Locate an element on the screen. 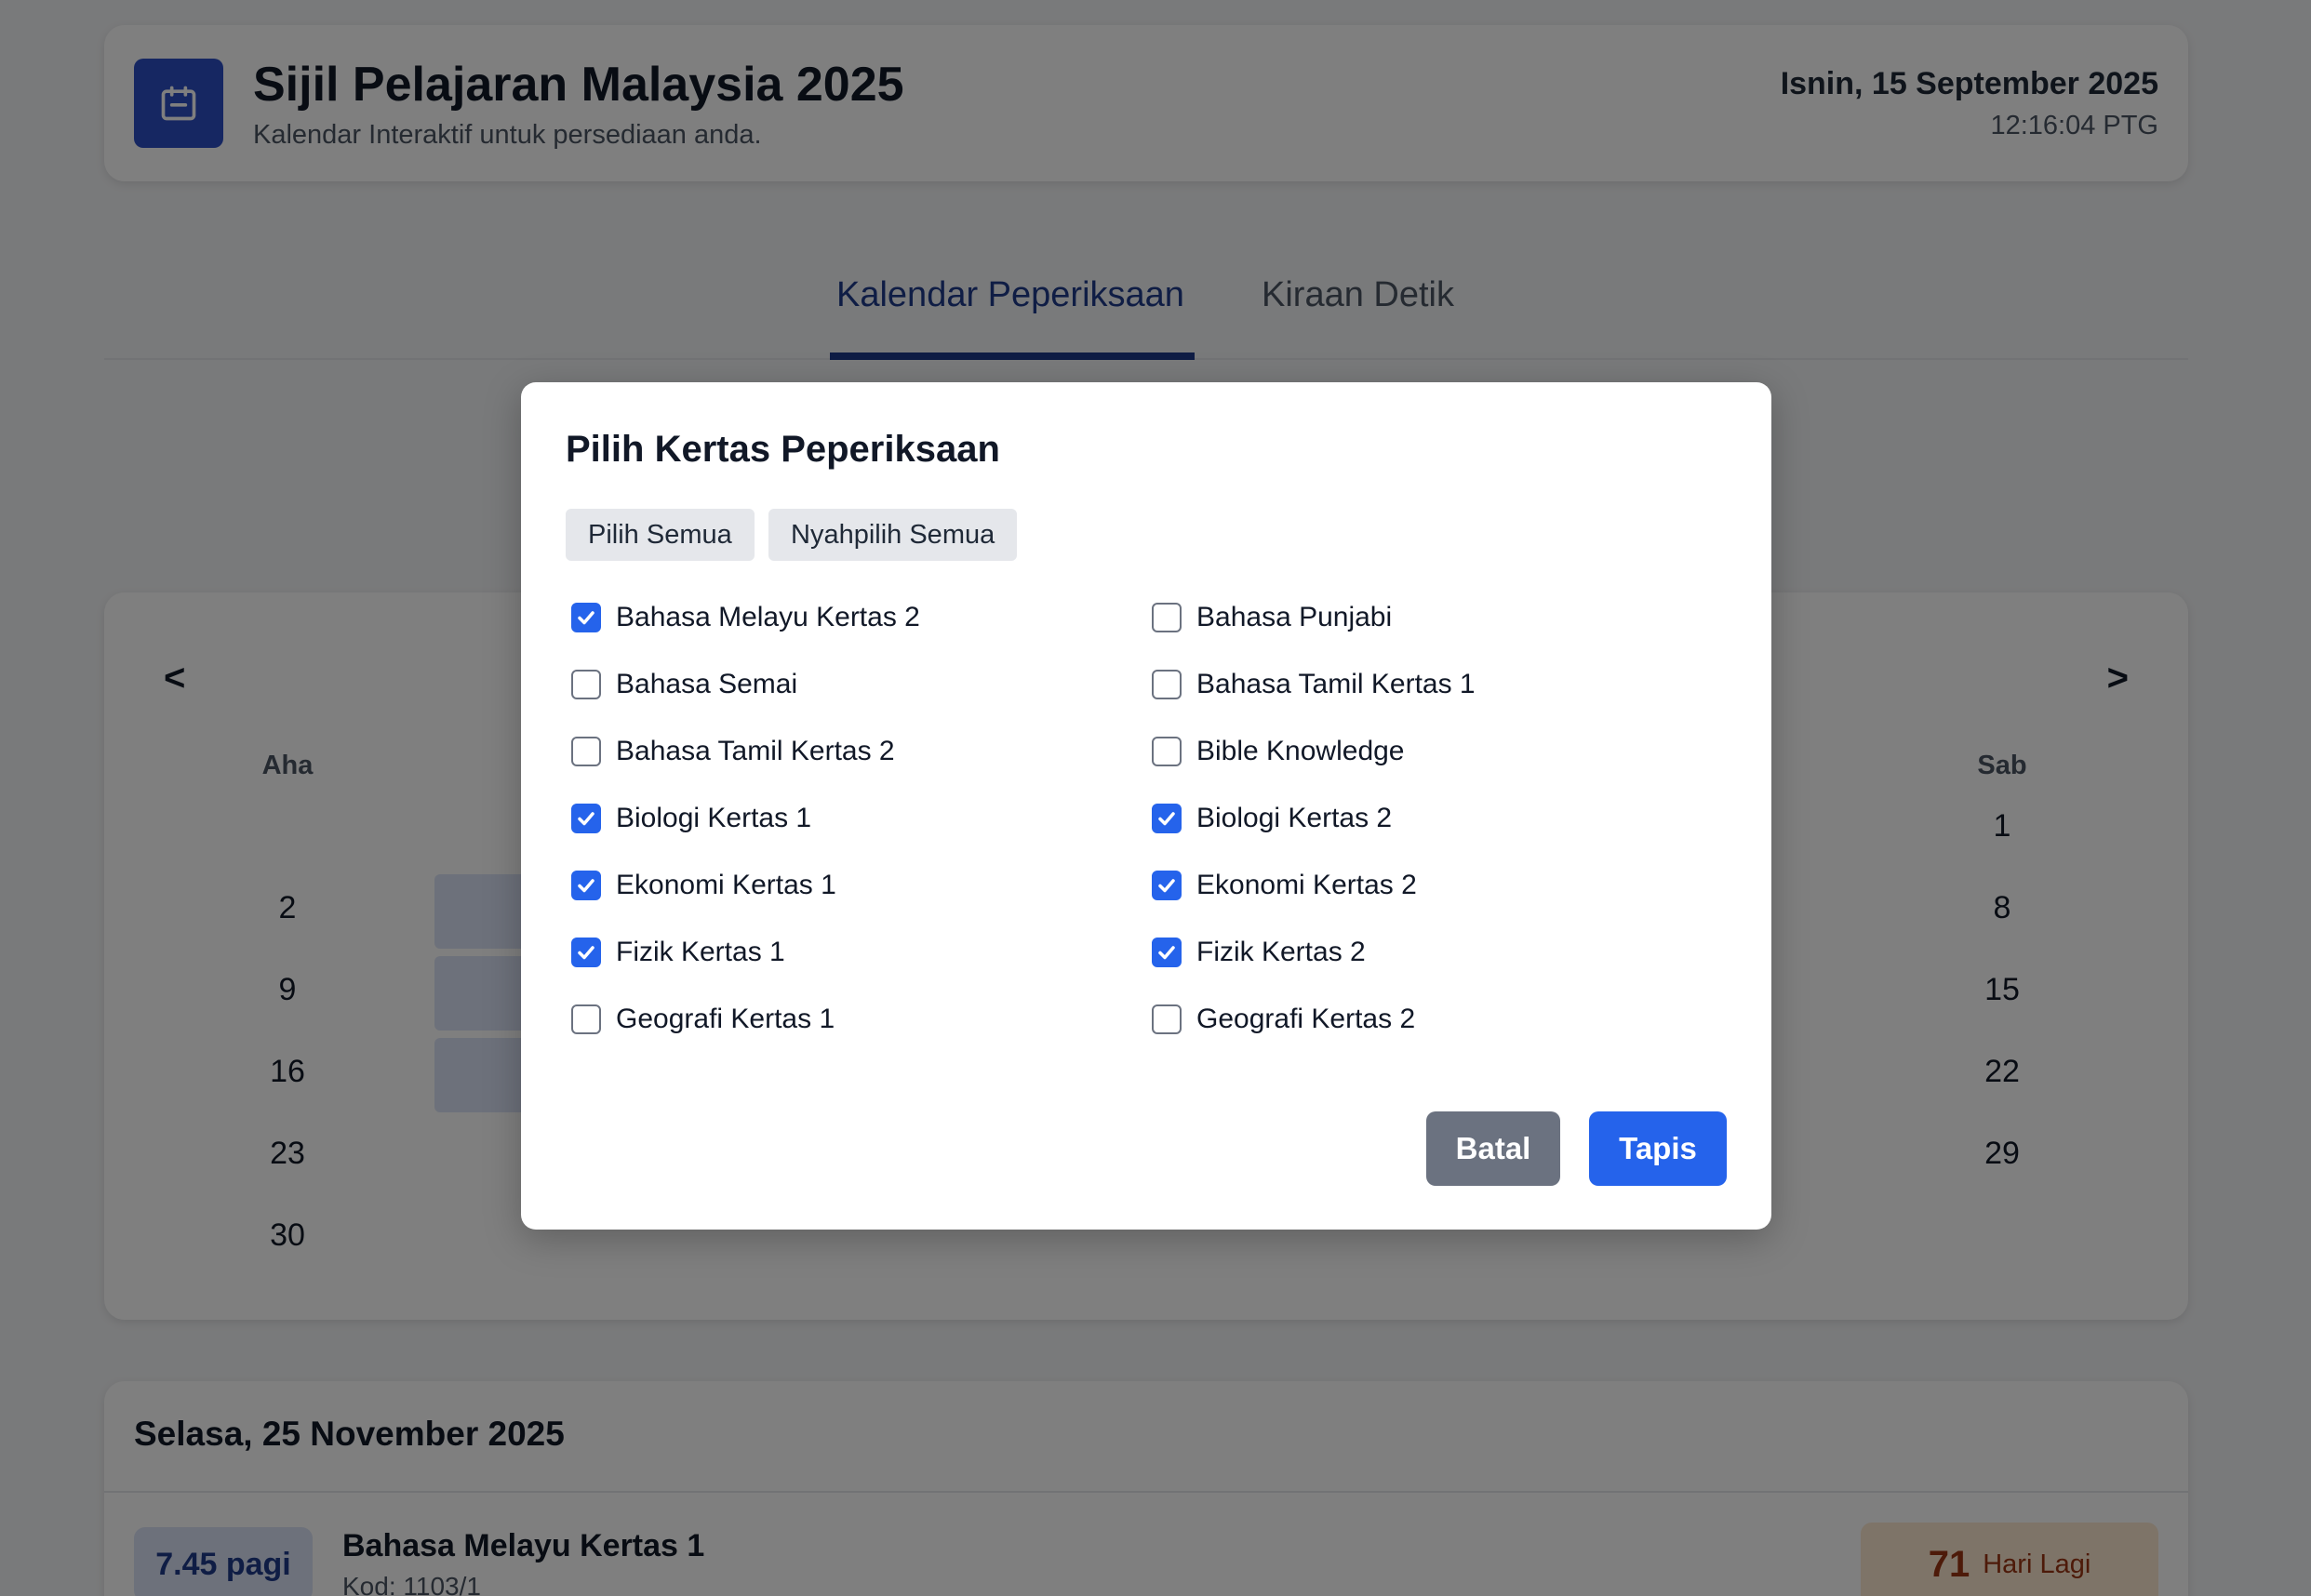 The width and height of the screenshot is (2311, 1596). exam-option: Biologi Kertas 1 is located at coordinates (691, 819).